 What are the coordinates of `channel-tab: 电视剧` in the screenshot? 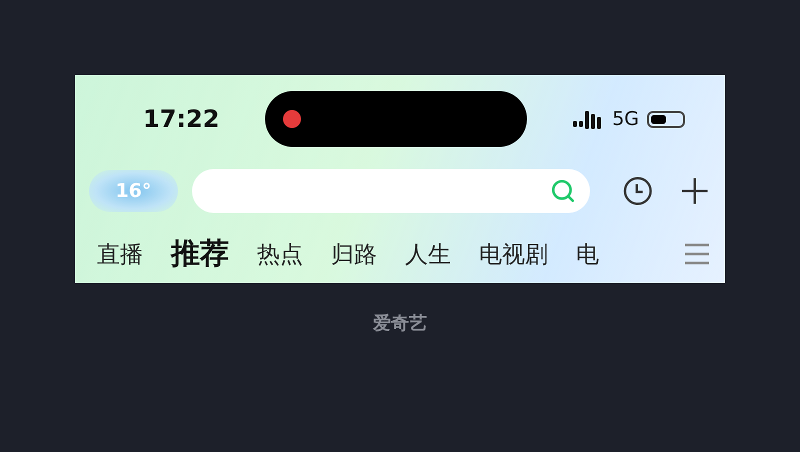 It's located at (513, 254).